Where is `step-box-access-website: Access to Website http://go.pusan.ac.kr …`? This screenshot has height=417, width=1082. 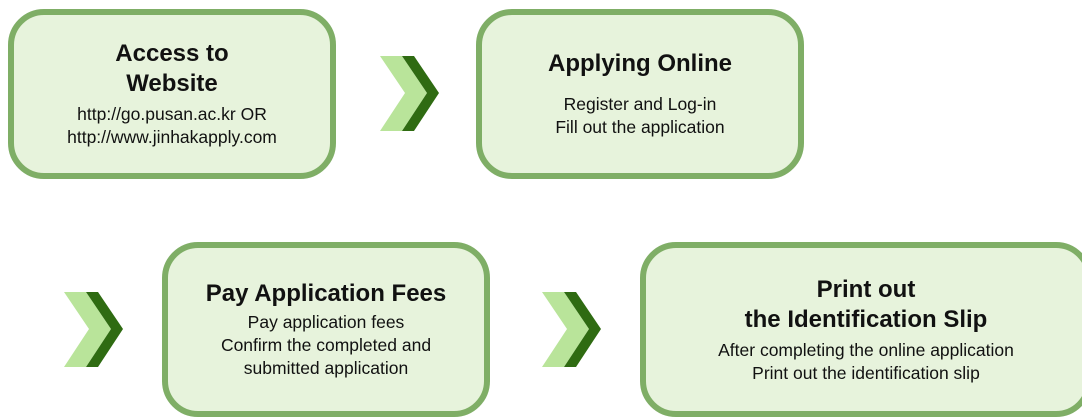
step-box-access-website: Access to Website http://go.pusan.ac.kr … is located at coordinates (172, 94).